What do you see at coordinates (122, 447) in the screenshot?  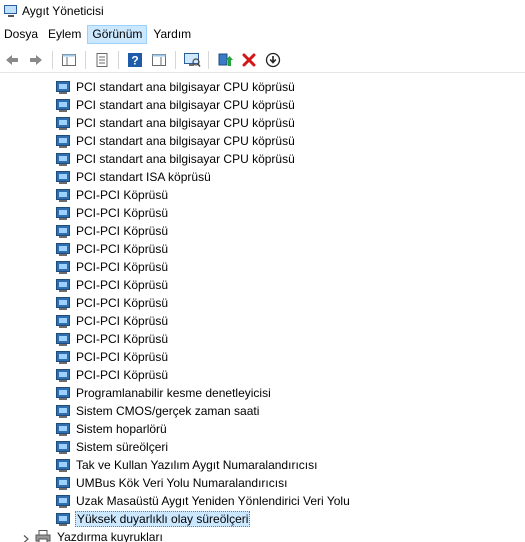 I see `device-label: Sistem süreölçeri` at bounding box center [122, 447].